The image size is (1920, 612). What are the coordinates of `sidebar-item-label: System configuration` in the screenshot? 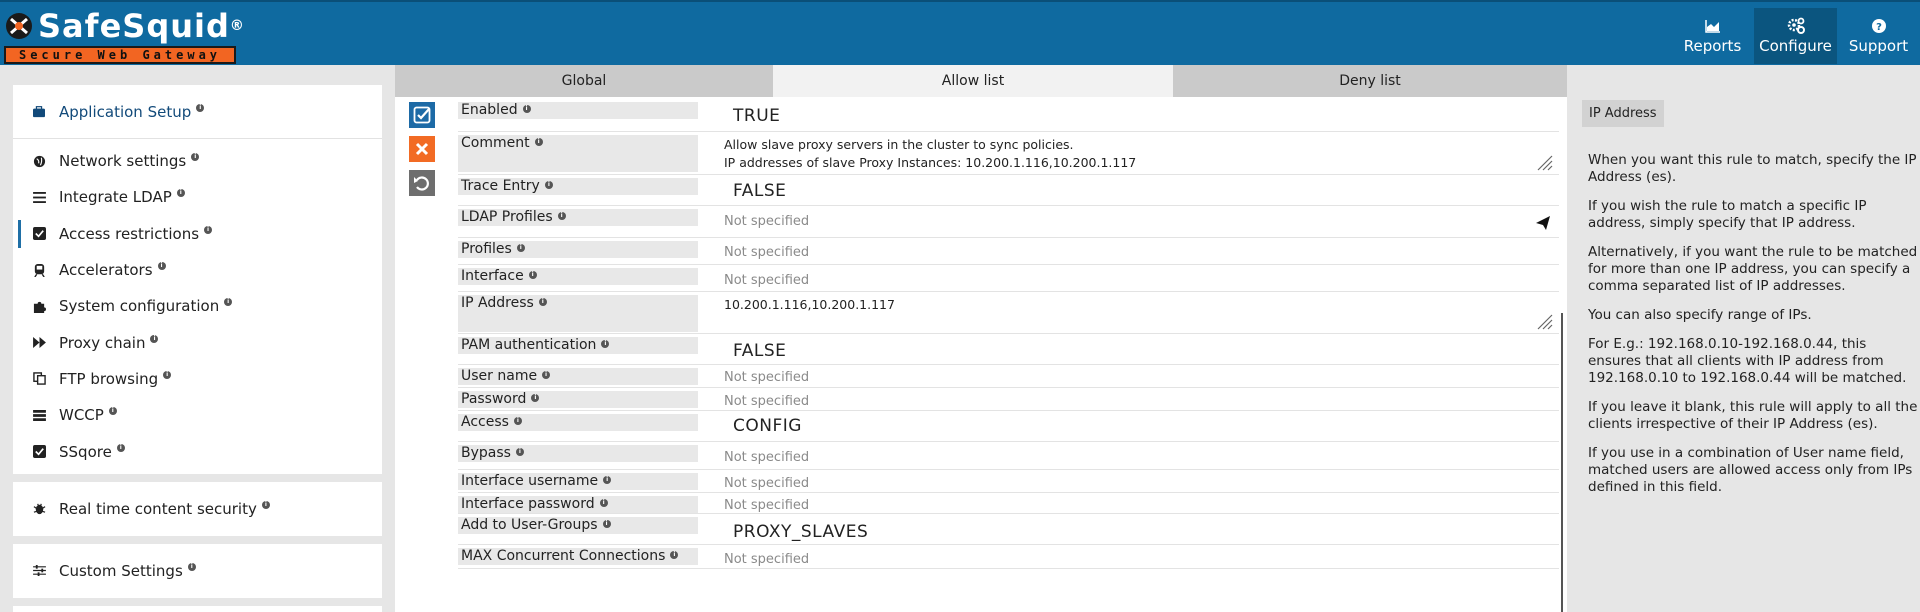 It's located at (139, 306).